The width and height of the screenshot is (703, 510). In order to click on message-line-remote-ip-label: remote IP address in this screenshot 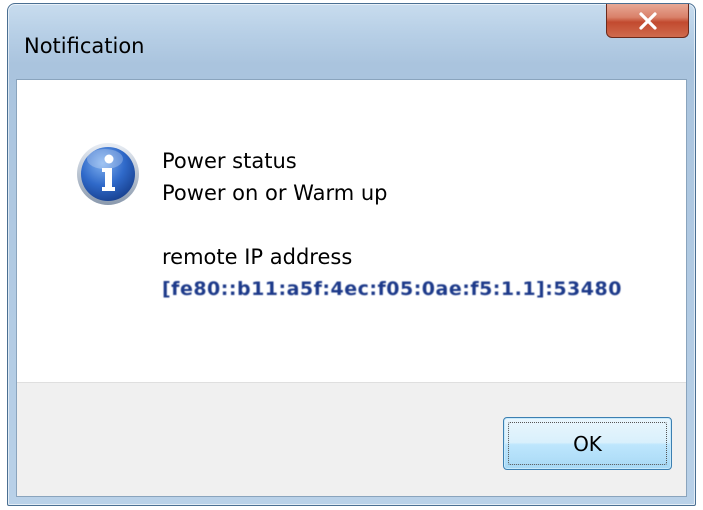, I will do `click(257, 257)`.